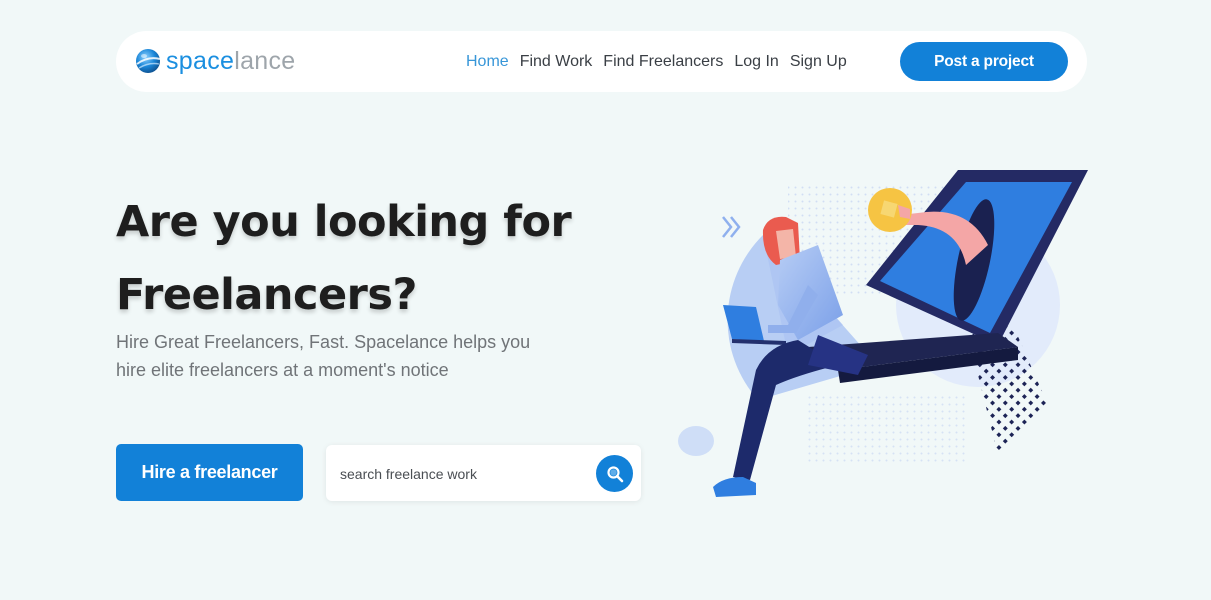  I want to click on hero-title-line2: Freelancers?, so click(266, 295).